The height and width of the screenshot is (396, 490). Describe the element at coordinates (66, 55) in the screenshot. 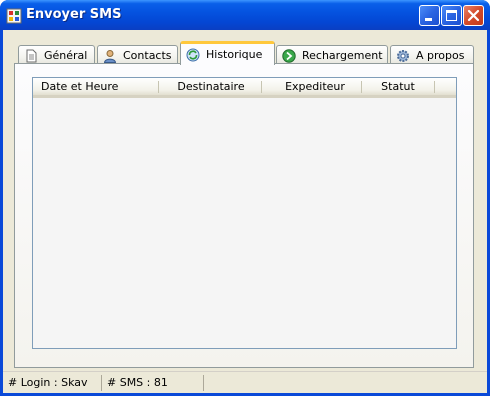

I see `tab-label: Général` at that location.